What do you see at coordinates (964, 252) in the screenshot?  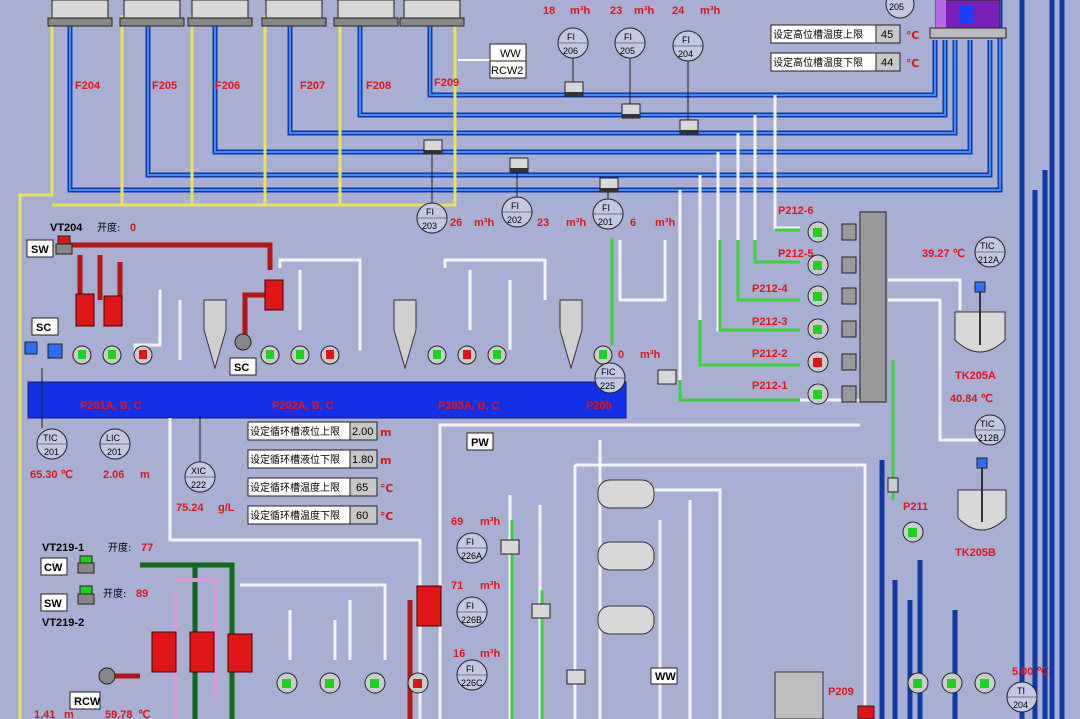 I see `tic-212a-instrument: TIC 212A 39.27 ℃` at bounding box center [964, 252].